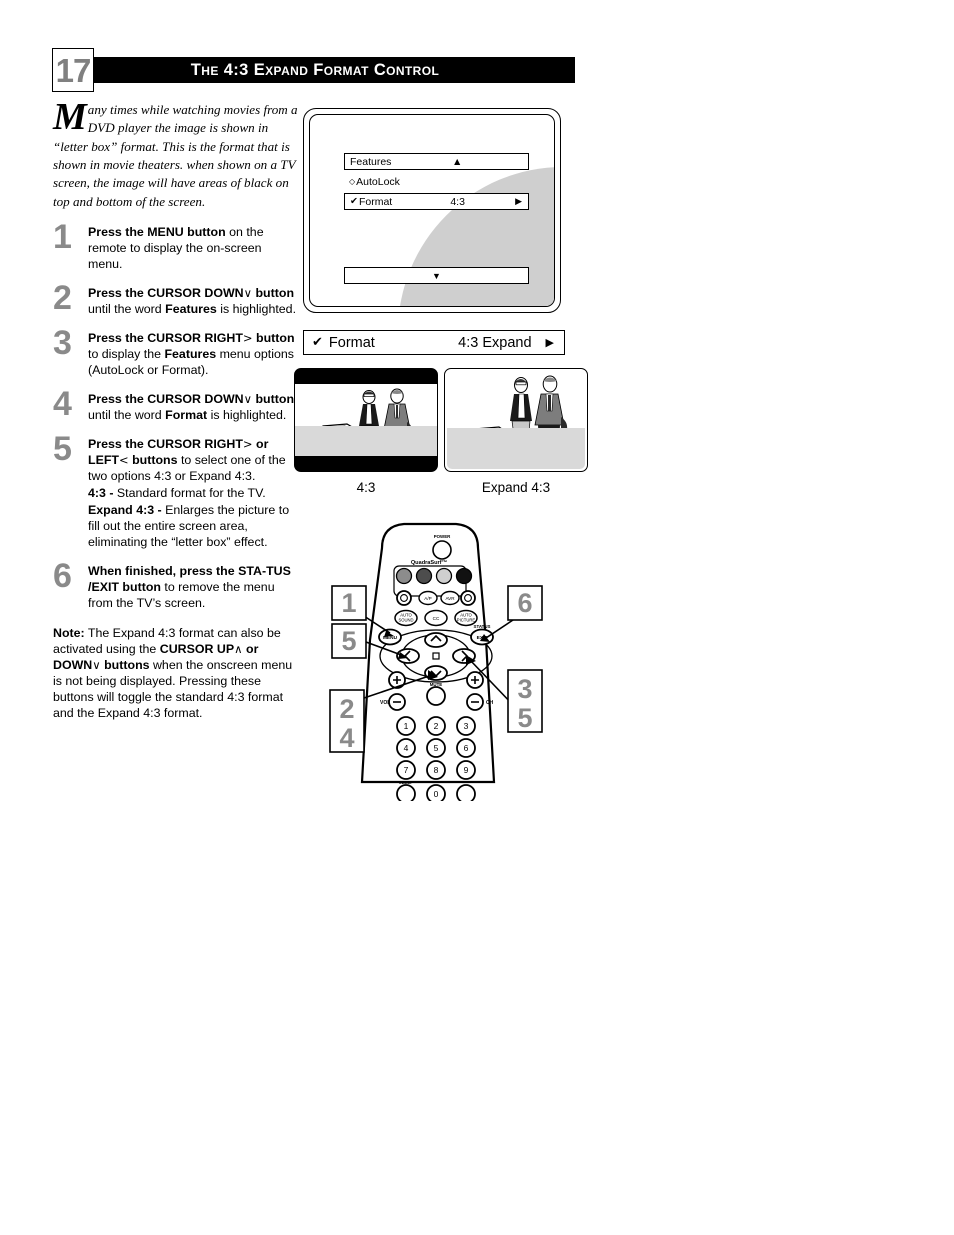 Image resolution: width=954 pixels, height=1235 pixels. I want to click on callout-4-number: 4, so click(346, 738).